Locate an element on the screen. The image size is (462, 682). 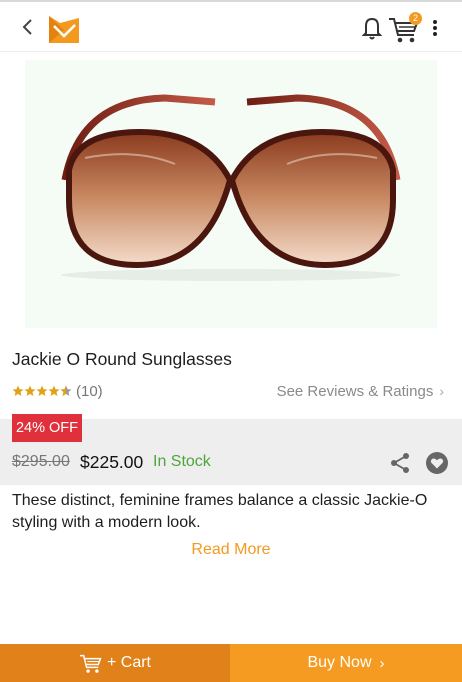
read-more-label: Read More is located at coordinates (231, 549).